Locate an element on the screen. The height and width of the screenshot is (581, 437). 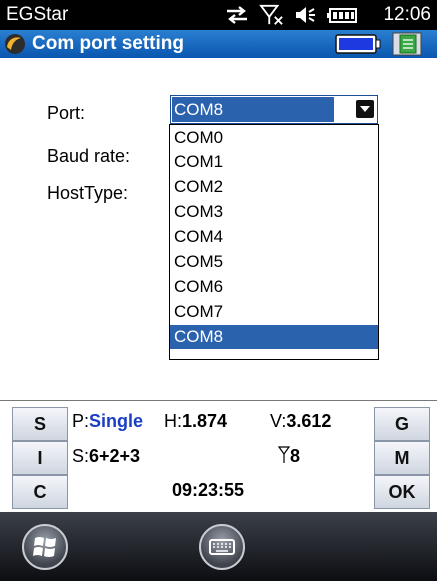
page-title: Com port setting is located at coordinates (108, 43).